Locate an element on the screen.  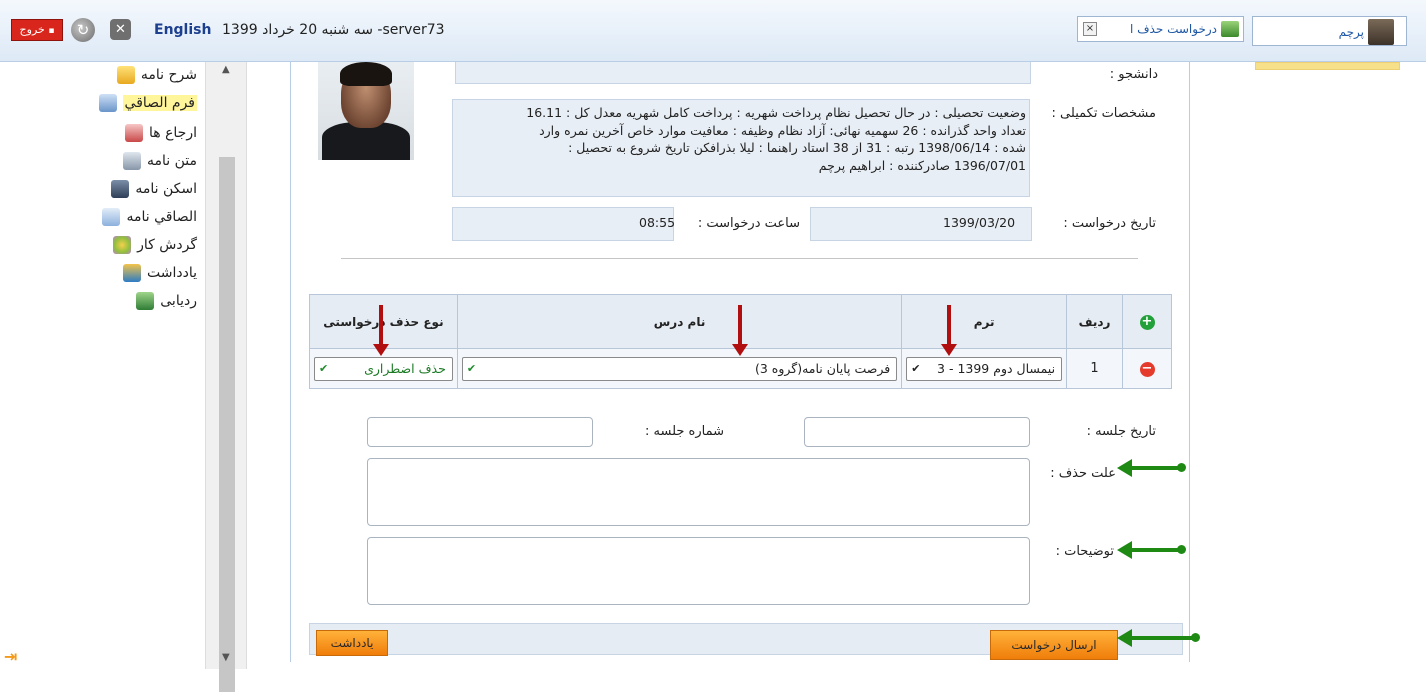
scrollbar: ▲ ▼ is located at coordinates (226, 377).